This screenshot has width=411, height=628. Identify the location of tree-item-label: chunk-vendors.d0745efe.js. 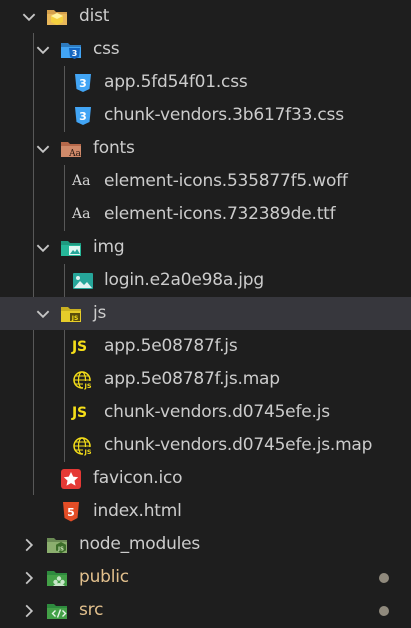
(217, 412).